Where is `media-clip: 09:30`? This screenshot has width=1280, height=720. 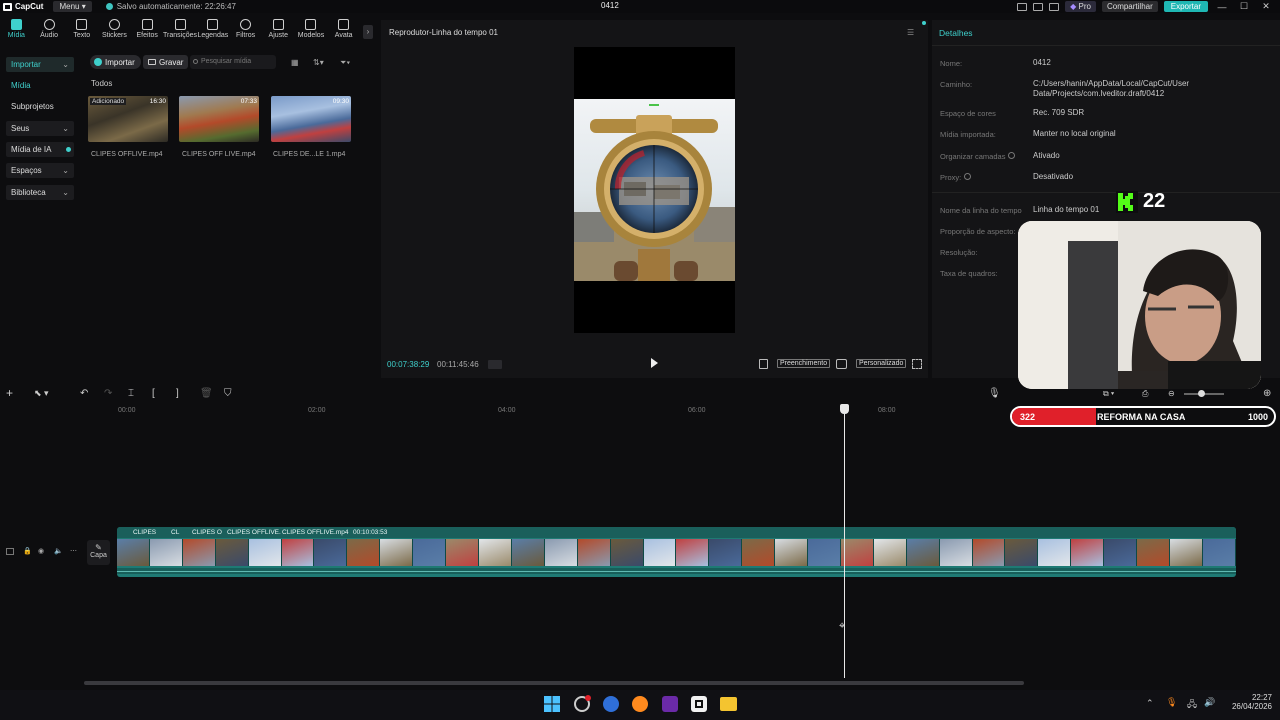
media-clip: 09:30 is located at coordinates (311, 119).